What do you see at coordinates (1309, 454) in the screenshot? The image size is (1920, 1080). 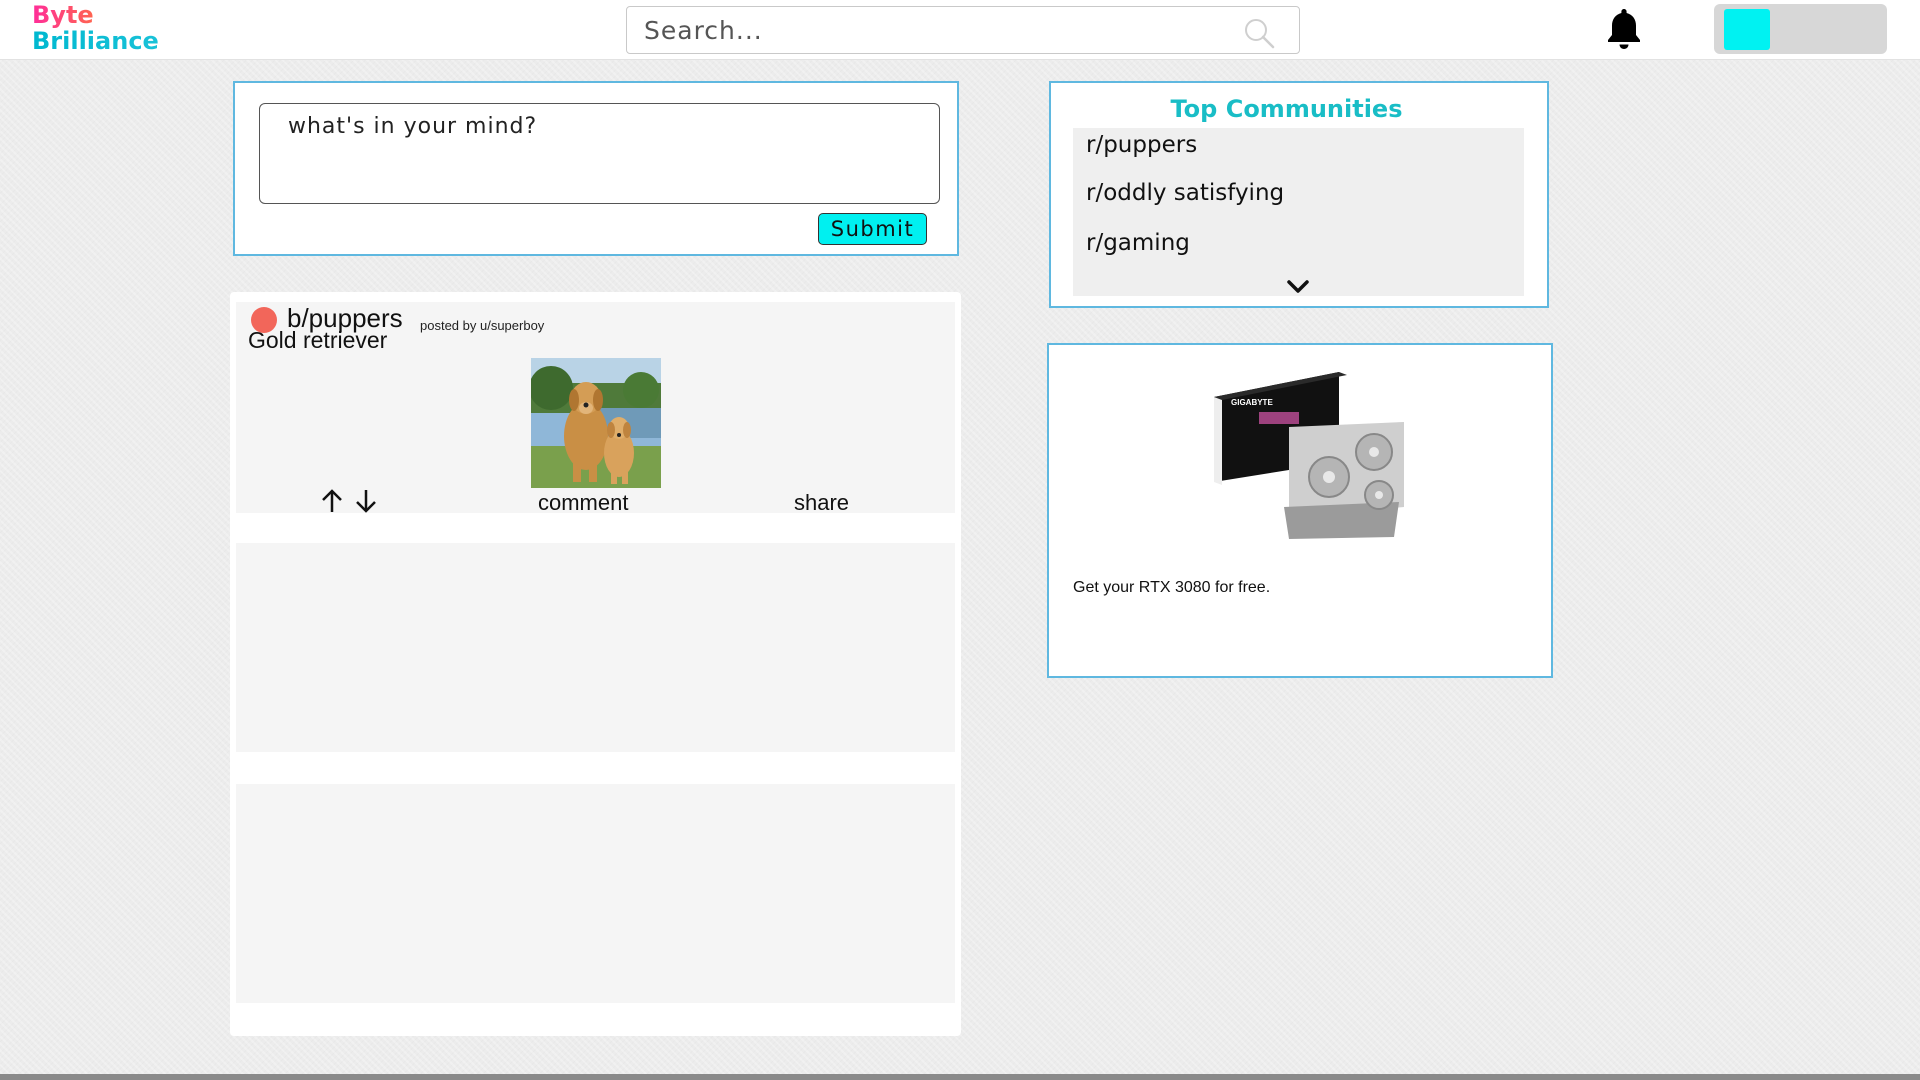 I see `graphics-card-image: GIGABYTE RTX` at bounding box center [1309, 454].